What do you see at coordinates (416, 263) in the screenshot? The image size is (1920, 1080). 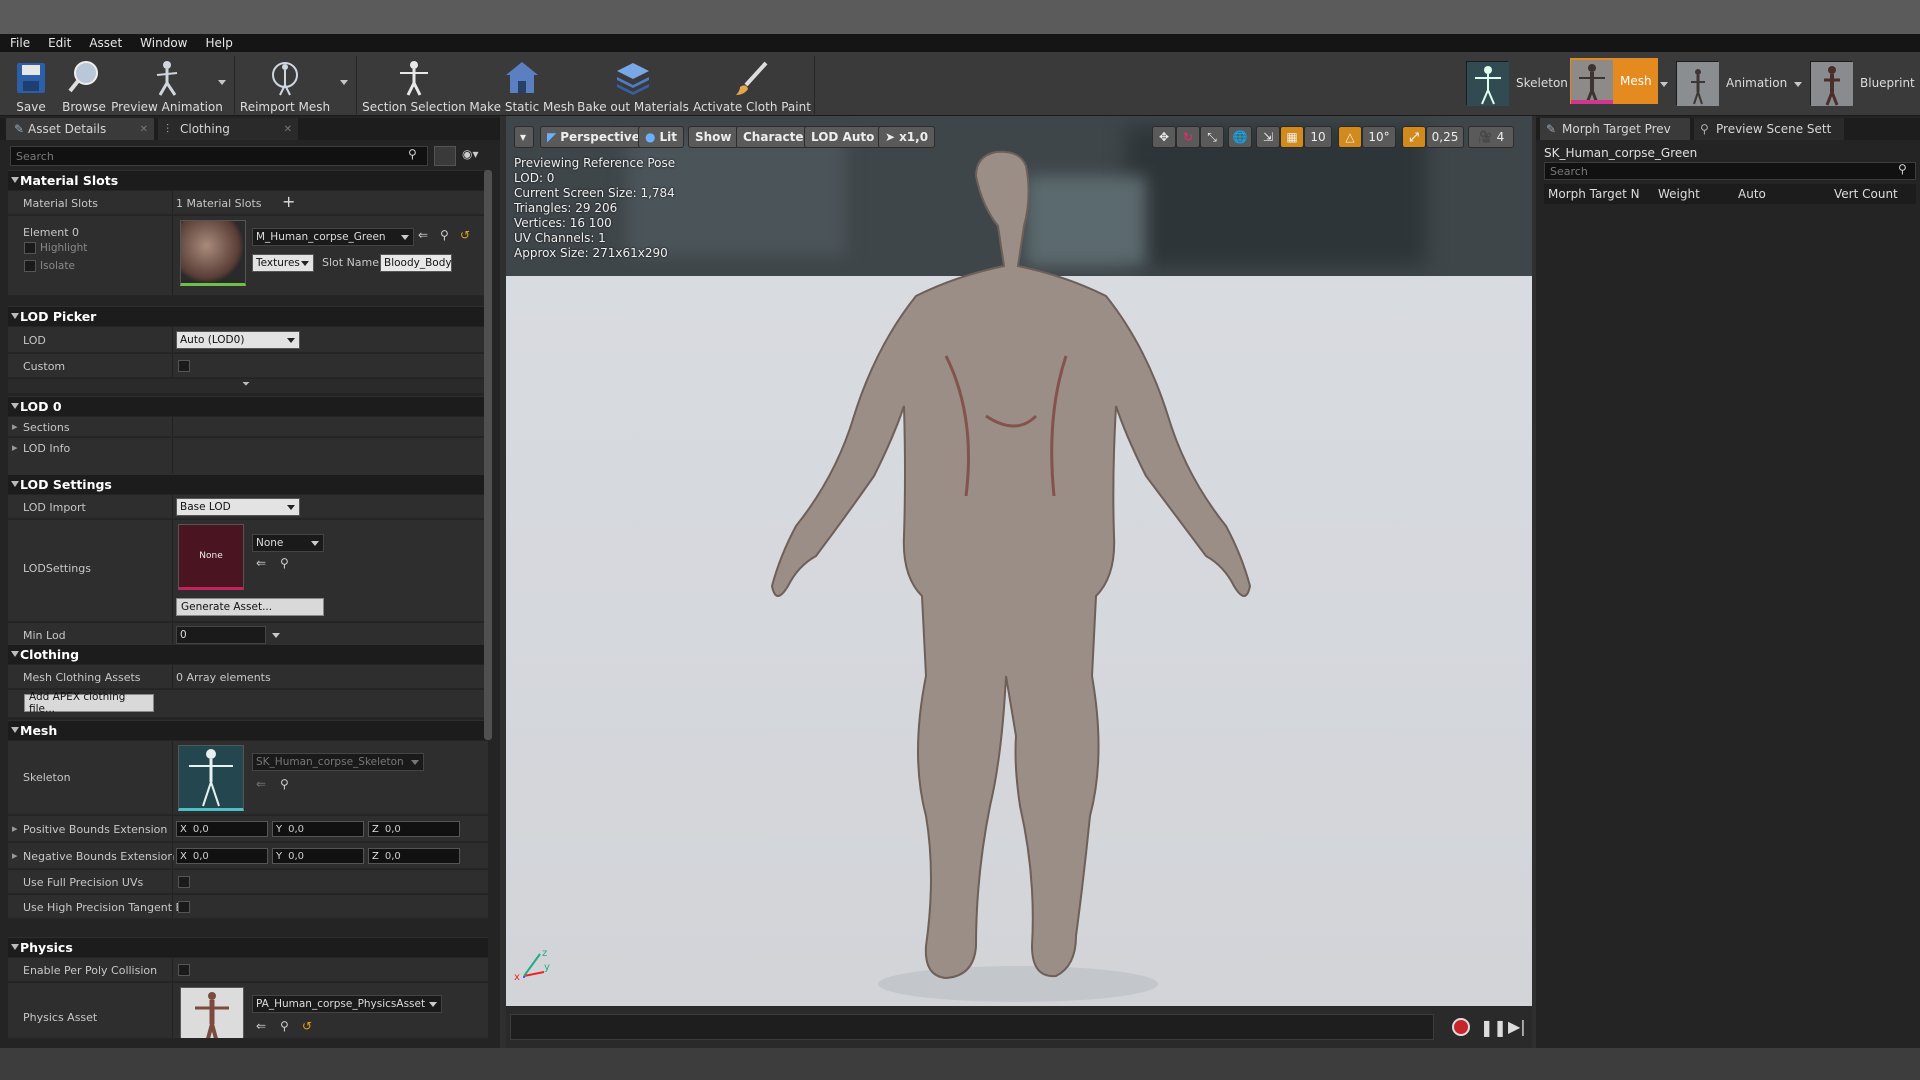 I see `slot-name-field: Bloody_Body` at bounding box center [416, 263].